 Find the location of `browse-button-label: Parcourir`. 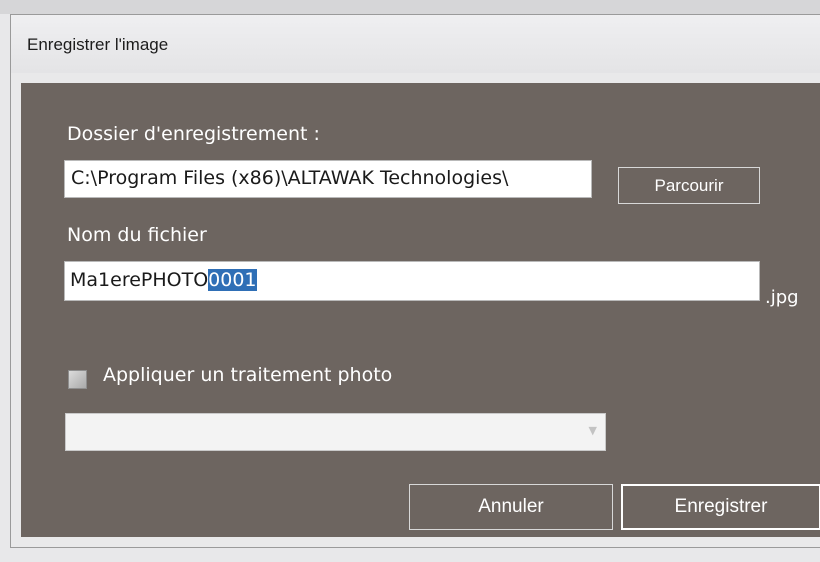

browse-button-label: Parcourir is located at coordinates (689, 185).